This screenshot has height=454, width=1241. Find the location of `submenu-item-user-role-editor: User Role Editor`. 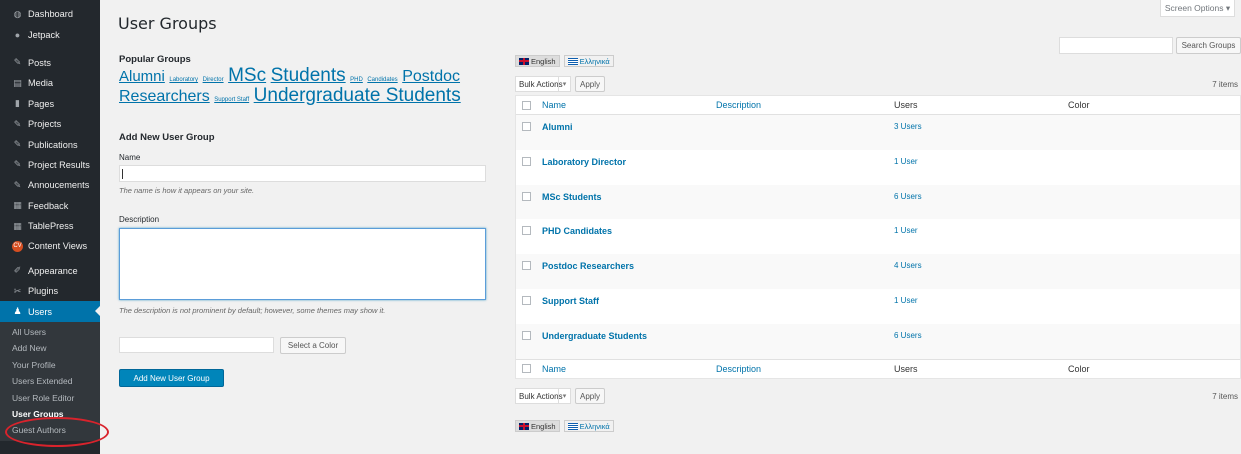

submenu-item-user-role-editor: User Role Editor is located at coordinates (50, 397).